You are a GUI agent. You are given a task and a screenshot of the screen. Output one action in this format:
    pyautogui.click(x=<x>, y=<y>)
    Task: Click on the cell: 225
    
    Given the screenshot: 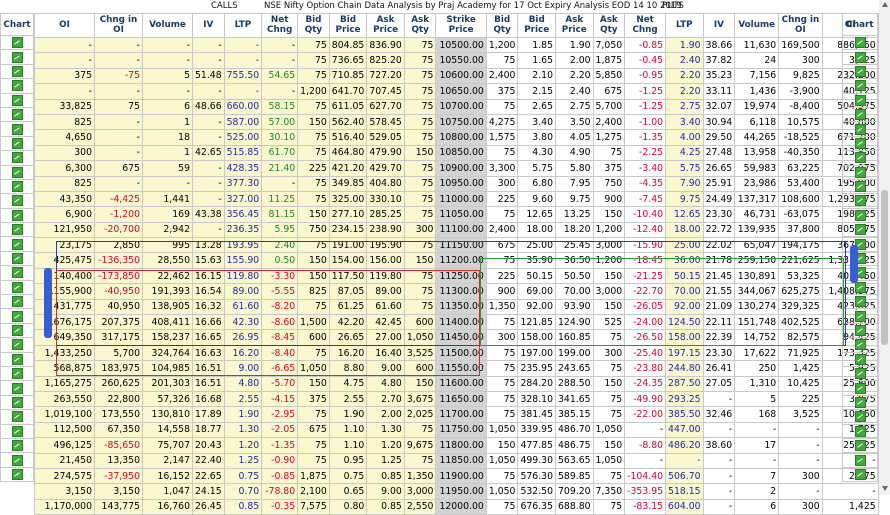 What is the action you would take?
    pyautogui.click(x=502, y=199)
    